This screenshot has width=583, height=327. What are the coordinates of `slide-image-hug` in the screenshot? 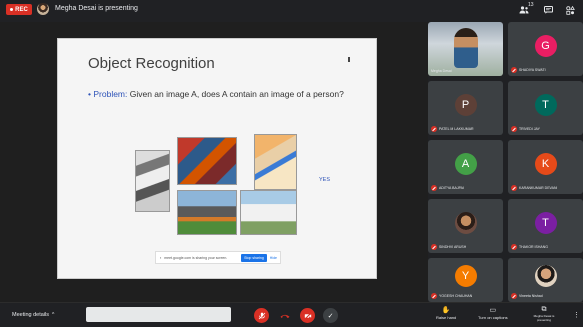 It's located at (152, 181).